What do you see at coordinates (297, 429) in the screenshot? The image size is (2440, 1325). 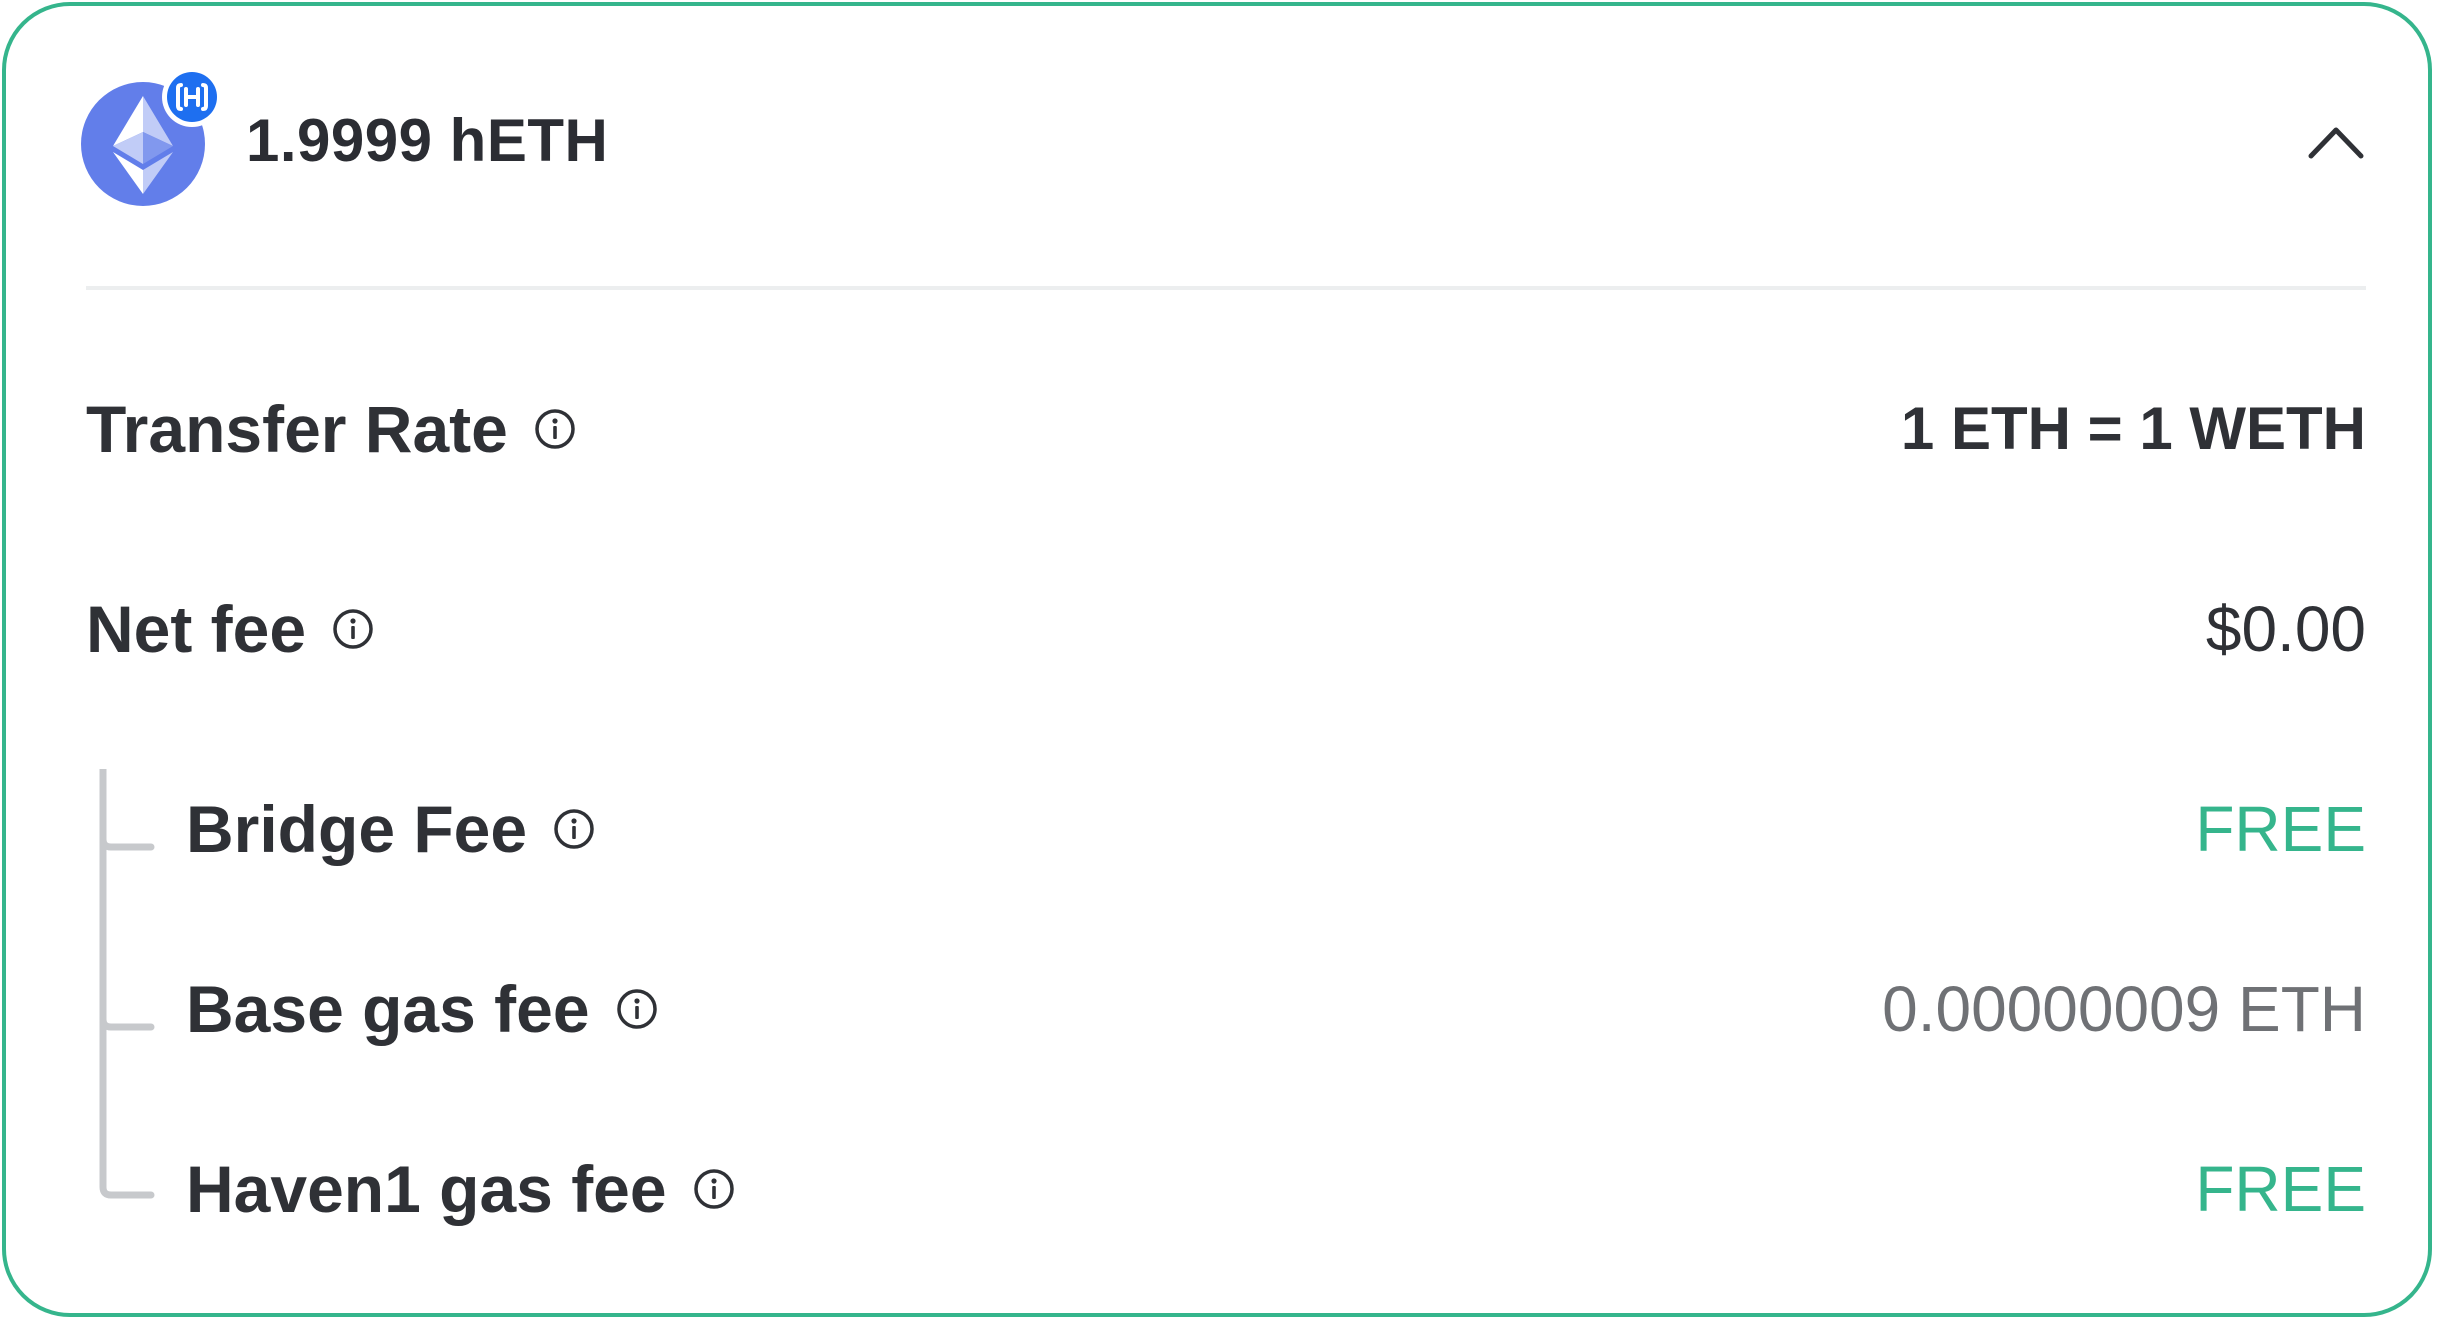 I see `transfer-rate-label: Transfer Rate` at bounding box center [297, 429].